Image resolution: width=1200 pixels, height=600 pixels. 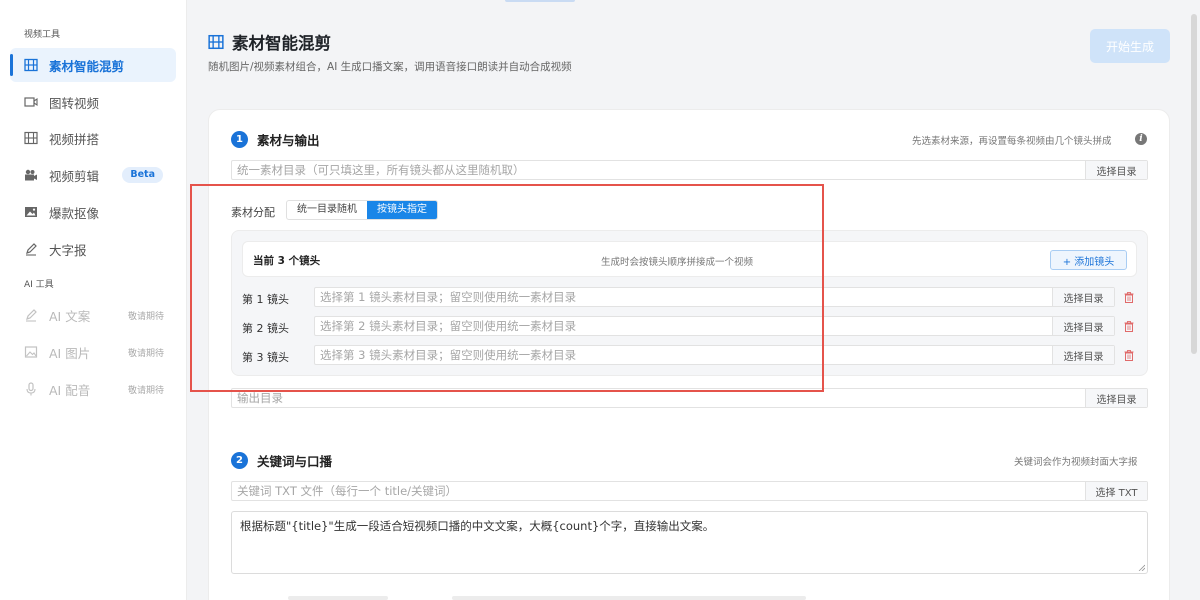 I want to click on section-2-hint: 关键词会作为视频封面大字报, so click(x=1076, y=462).